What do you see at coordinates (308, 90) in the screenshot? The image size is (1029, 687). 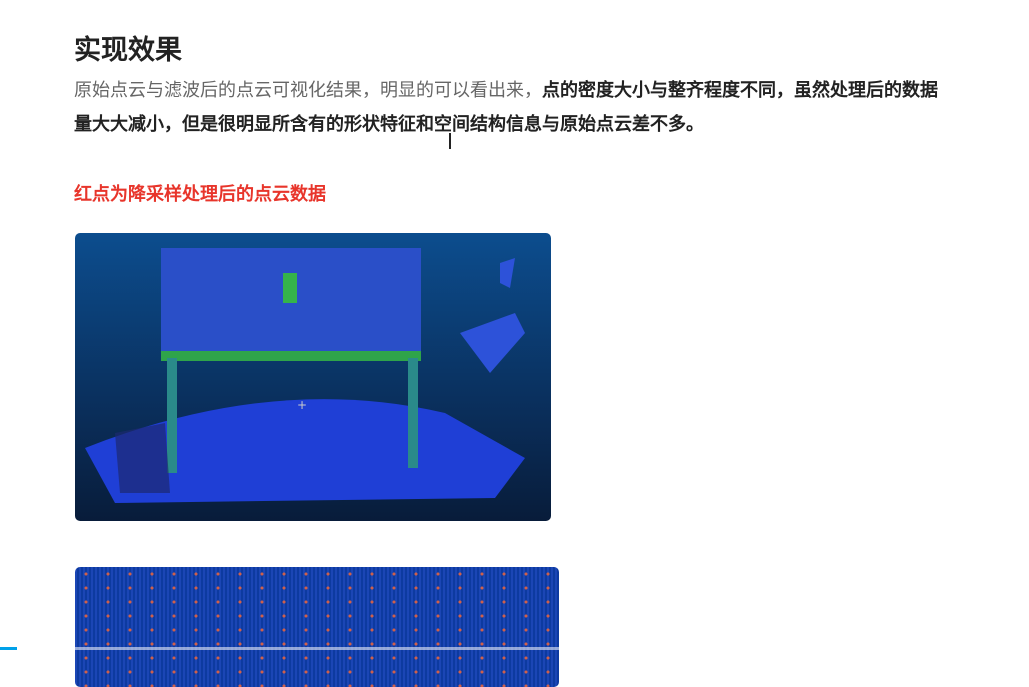 I see `paragraph-plain: 原始点云与滤波后的点云可视化结果，明显的可以看出来，` at bounding box center [308, 90].